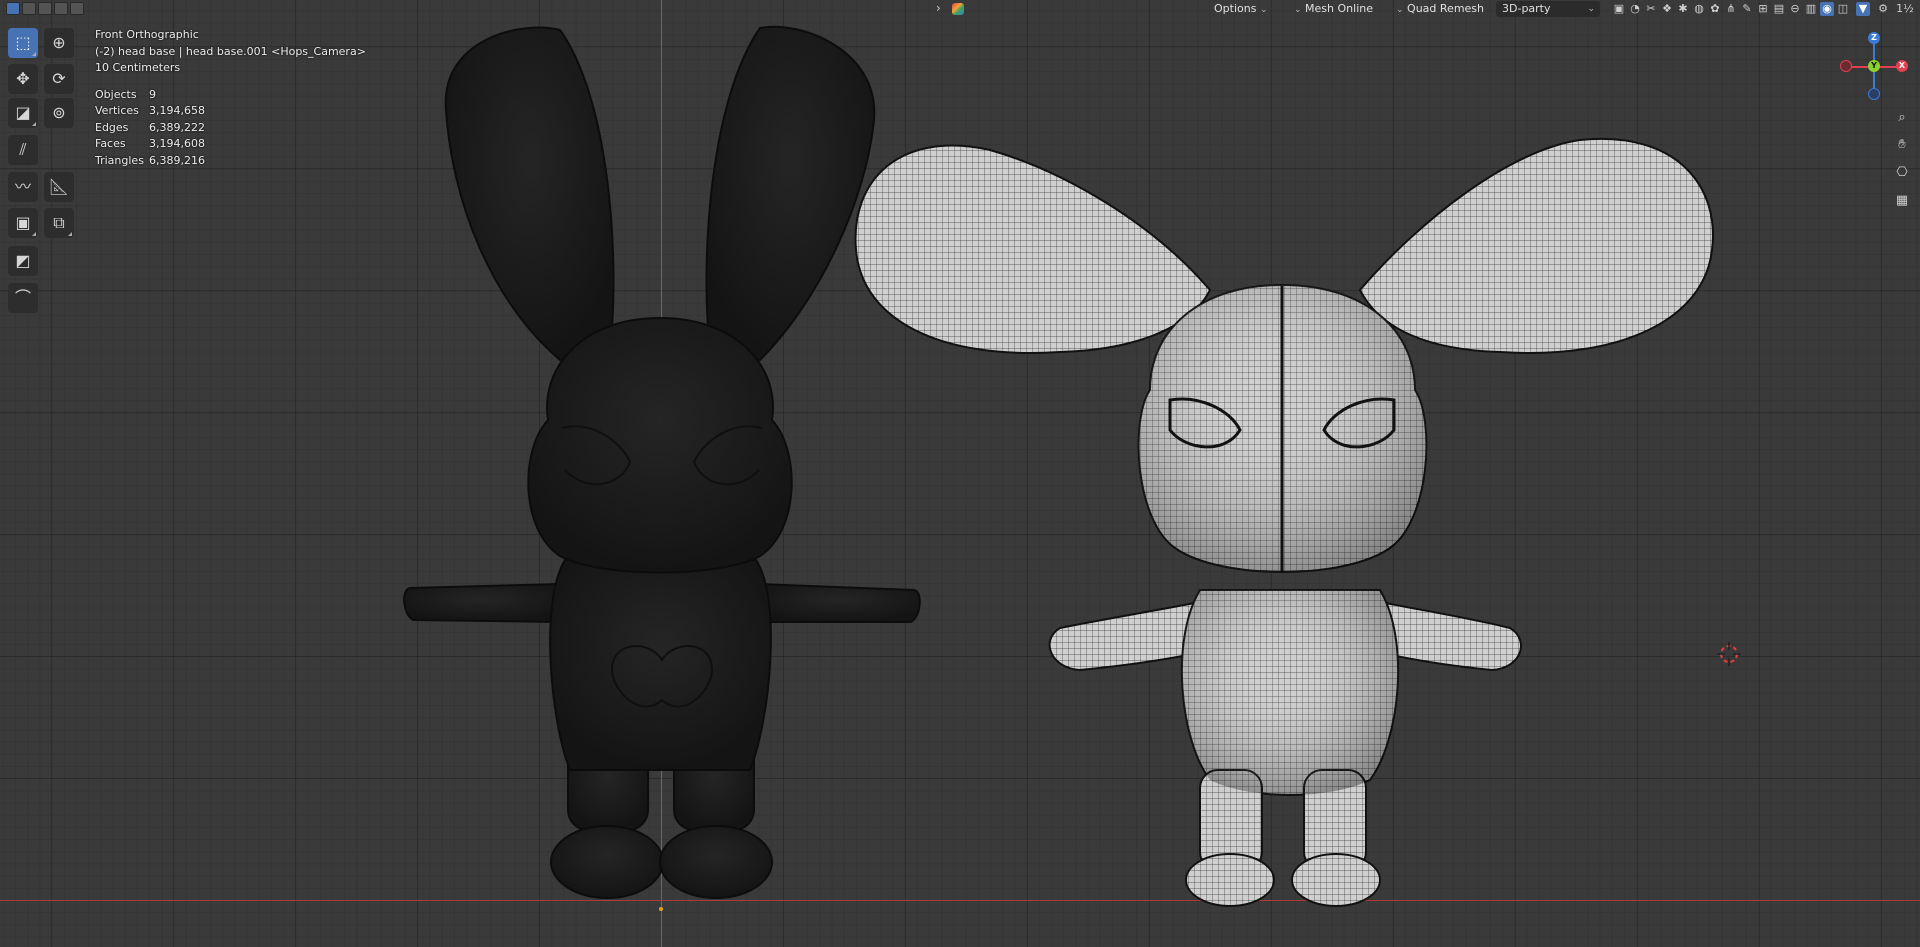 The width and height of the screenshot is (1920, 947). Describe the element at coordinates (1763, 9) in the screenshot. I see `mesh-icon: ⊞` at that location.